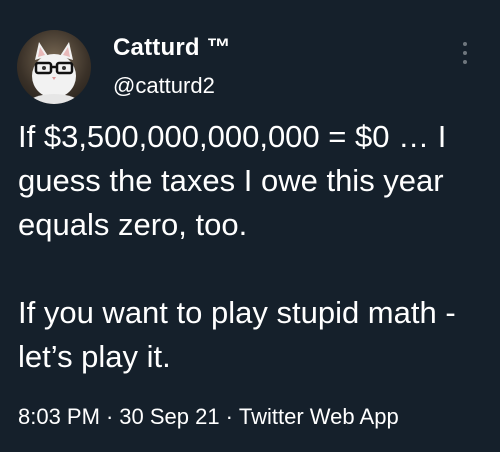  I want to click on user-handle: @catturd2, so click(164, 86).